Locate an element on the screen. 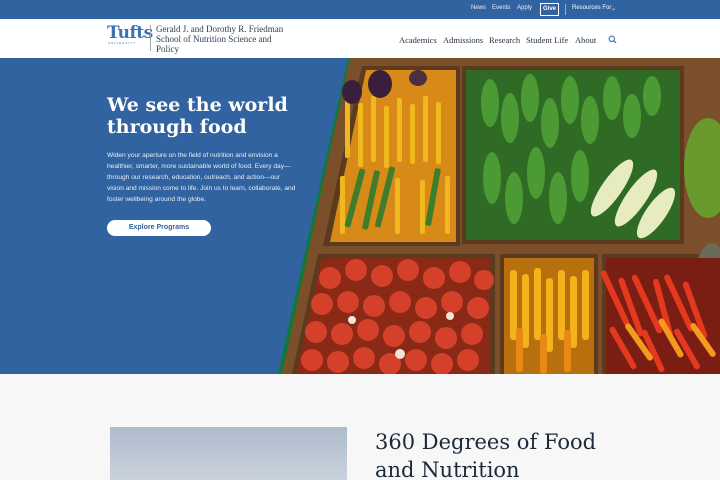 The width and height of the screenshot is (720, 480). tufts-logo-subtitle: UNIVERSITY is located at coordinates (122, 43).